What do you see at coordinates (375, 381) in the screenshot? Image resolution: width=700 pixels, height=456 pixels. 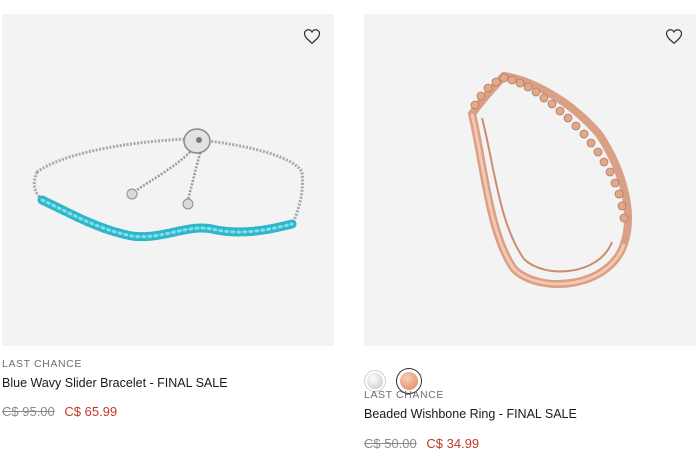 I see `silver-swatch-dot` at bounding box center [375, 381].